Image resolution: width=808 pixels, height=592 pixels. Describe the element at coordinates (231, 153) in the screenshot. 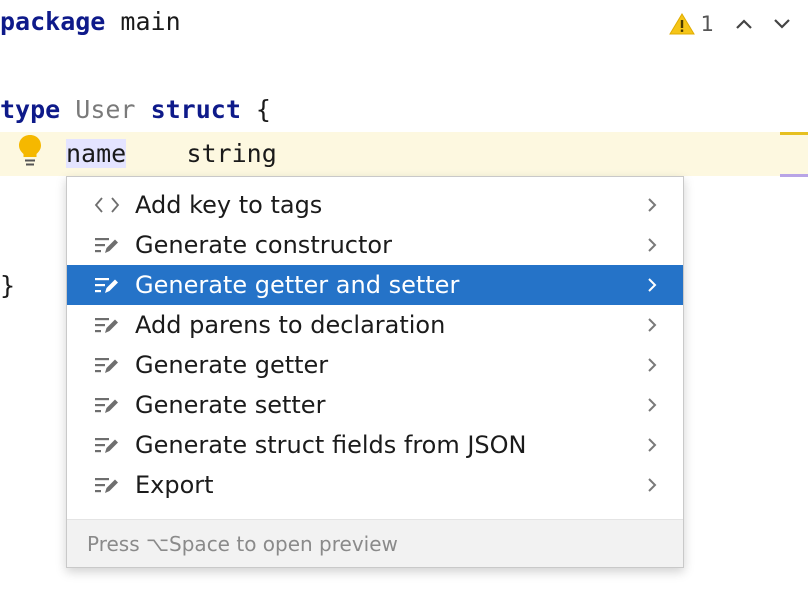

I see `field-type: string` at that location.